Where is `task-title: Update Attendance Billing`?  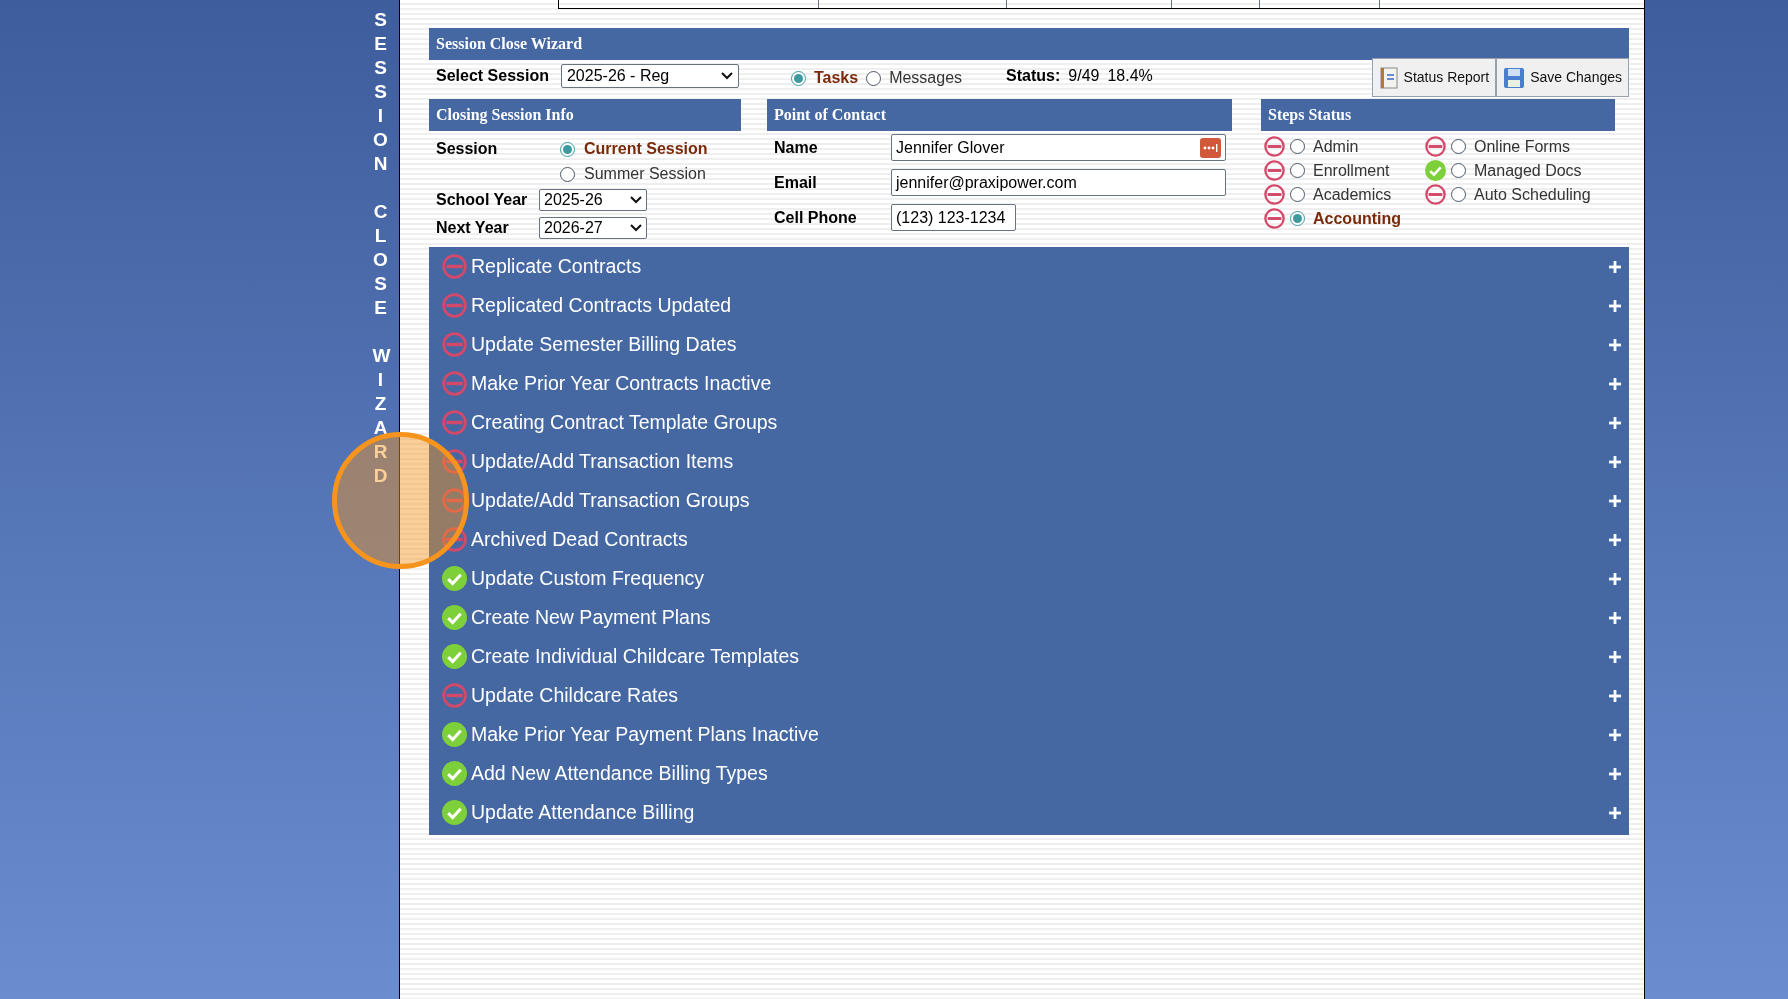 task-title: Update Attendance Billing is located at coordinates (583, 812).